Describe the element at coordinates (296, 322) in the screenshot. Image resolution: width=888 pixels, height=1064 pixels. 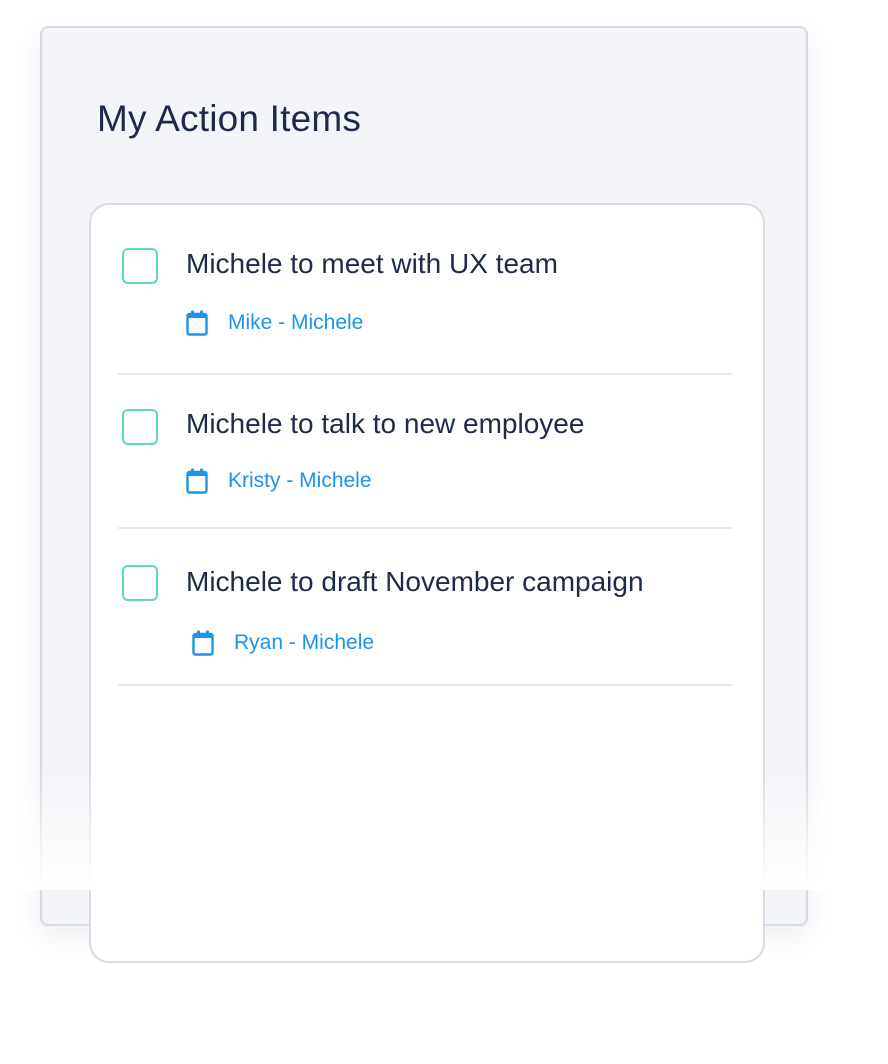
I see `action-item-meeting-label: Mike - Michele` at that location.